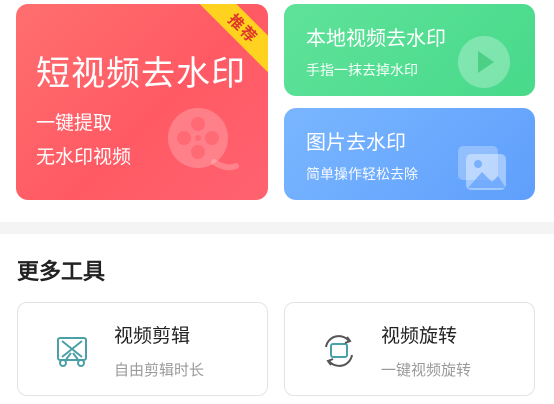 The width and height of the screenshot is (554, 404). Describe the element at coordinates (152, 336) in the screenshot. I see `tool-name: 视频剪辑` at that location.